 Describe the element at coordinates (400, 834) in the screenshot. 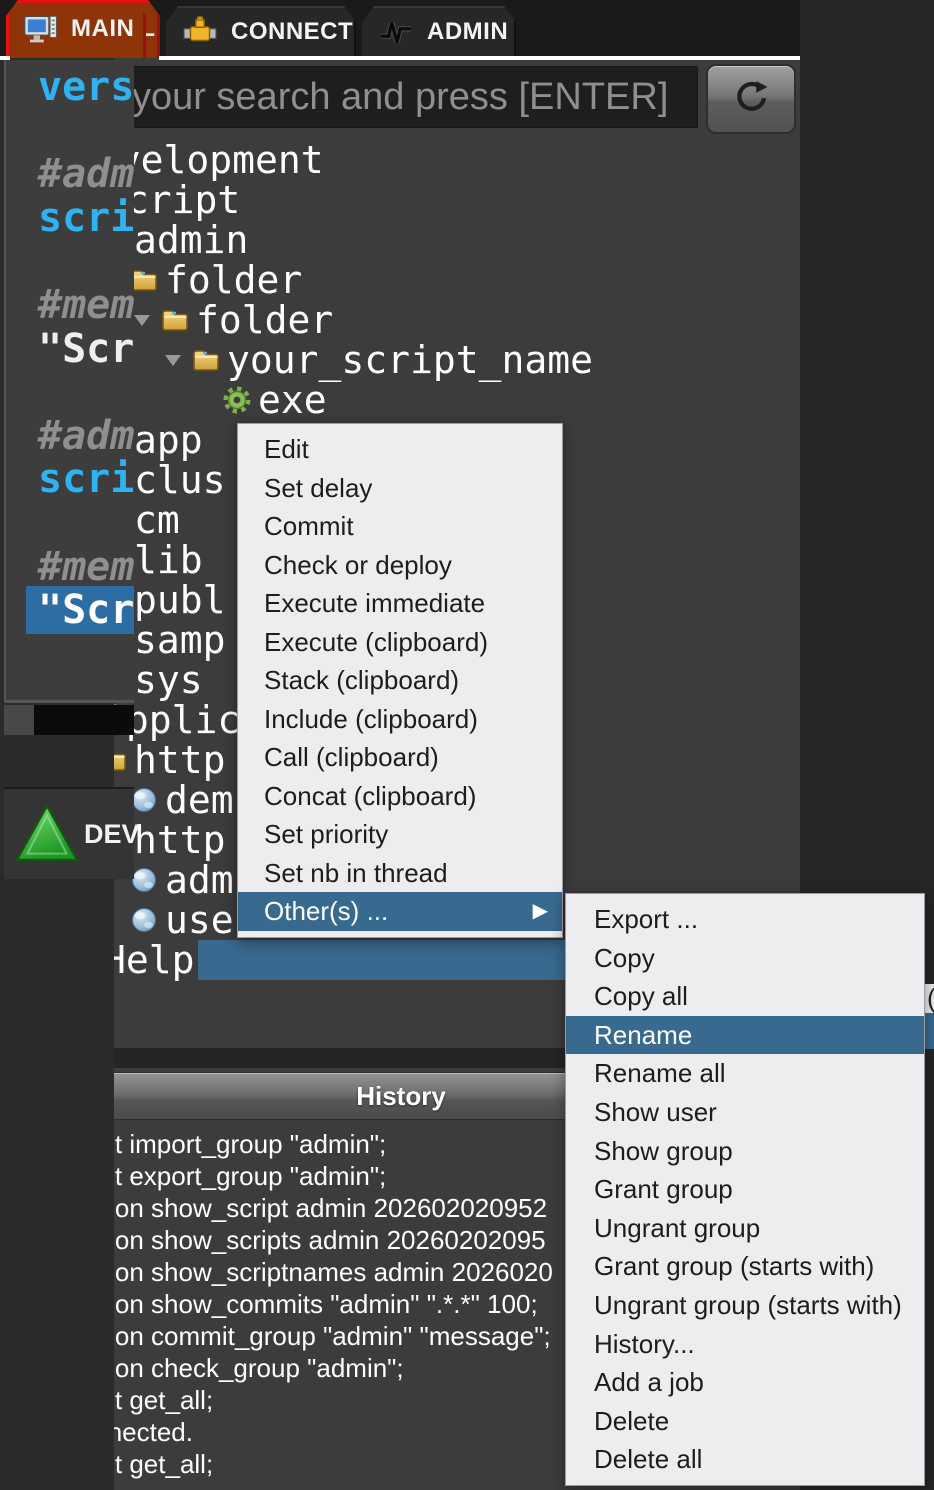

I see `menu-item-set-priority: Set priority` at that location.